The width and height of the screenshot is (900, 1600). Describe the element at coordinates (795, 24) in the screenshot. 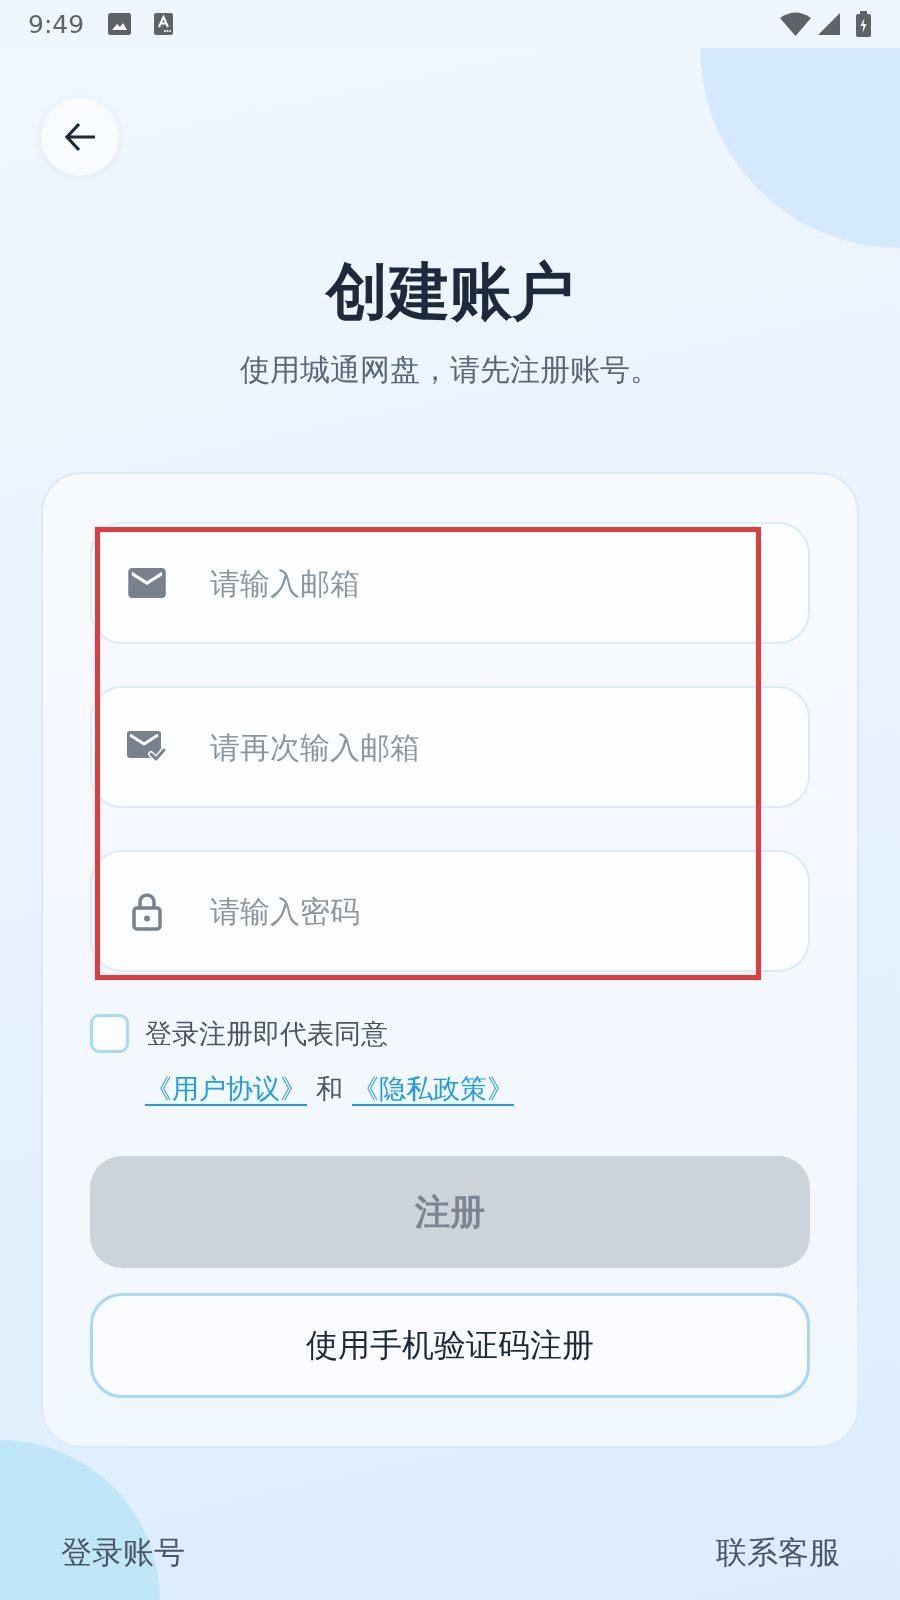

I see `wifi-icon` at that location.